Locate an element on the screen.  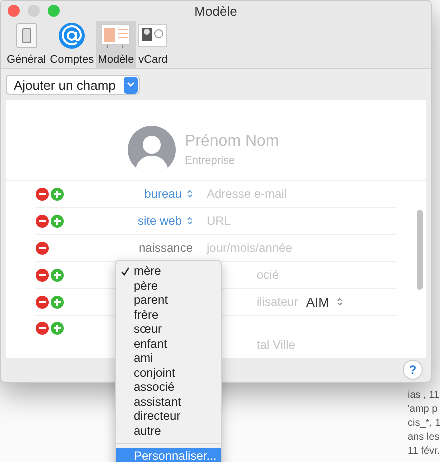
add-field-dropdown: Ajouter un champ is located at coordinates (73, 85).